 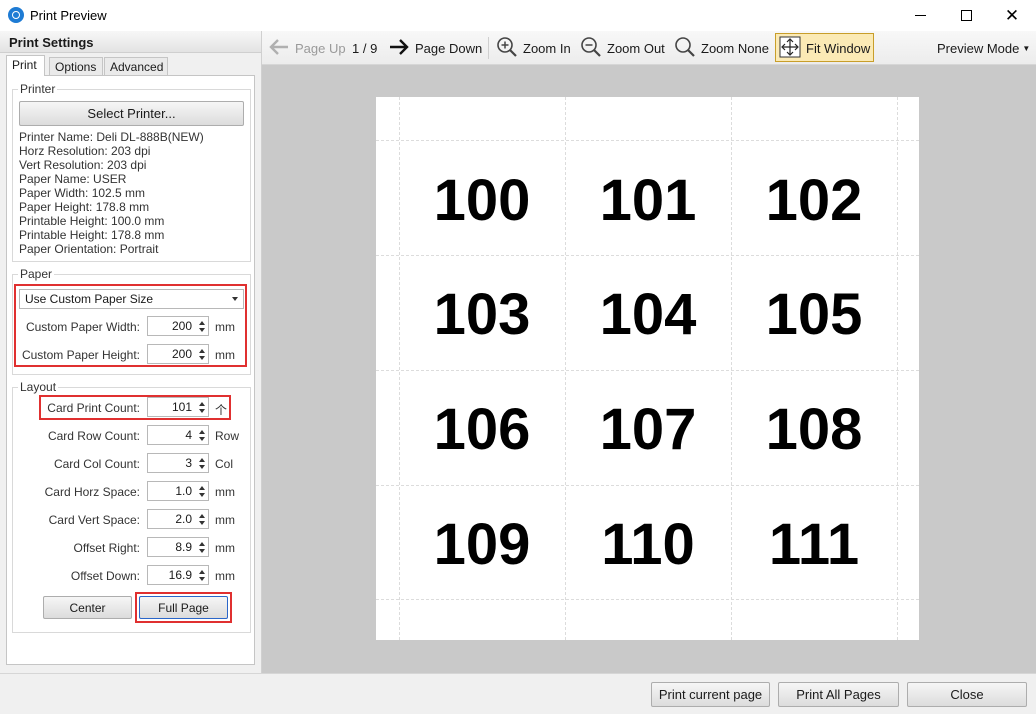 What do you see at coordinates (814, 314) in the screenshot?
I see `card-label: 105` at bounding box center [814, 314].